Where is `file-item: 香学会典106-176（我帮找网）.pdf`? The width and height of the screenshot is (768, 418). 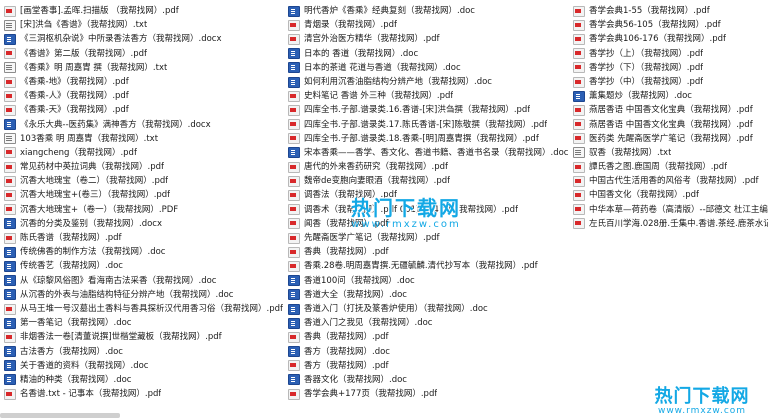 file-item: 香学会典106-176（我帮找网）.pdf is located at coordinates (670, 39).